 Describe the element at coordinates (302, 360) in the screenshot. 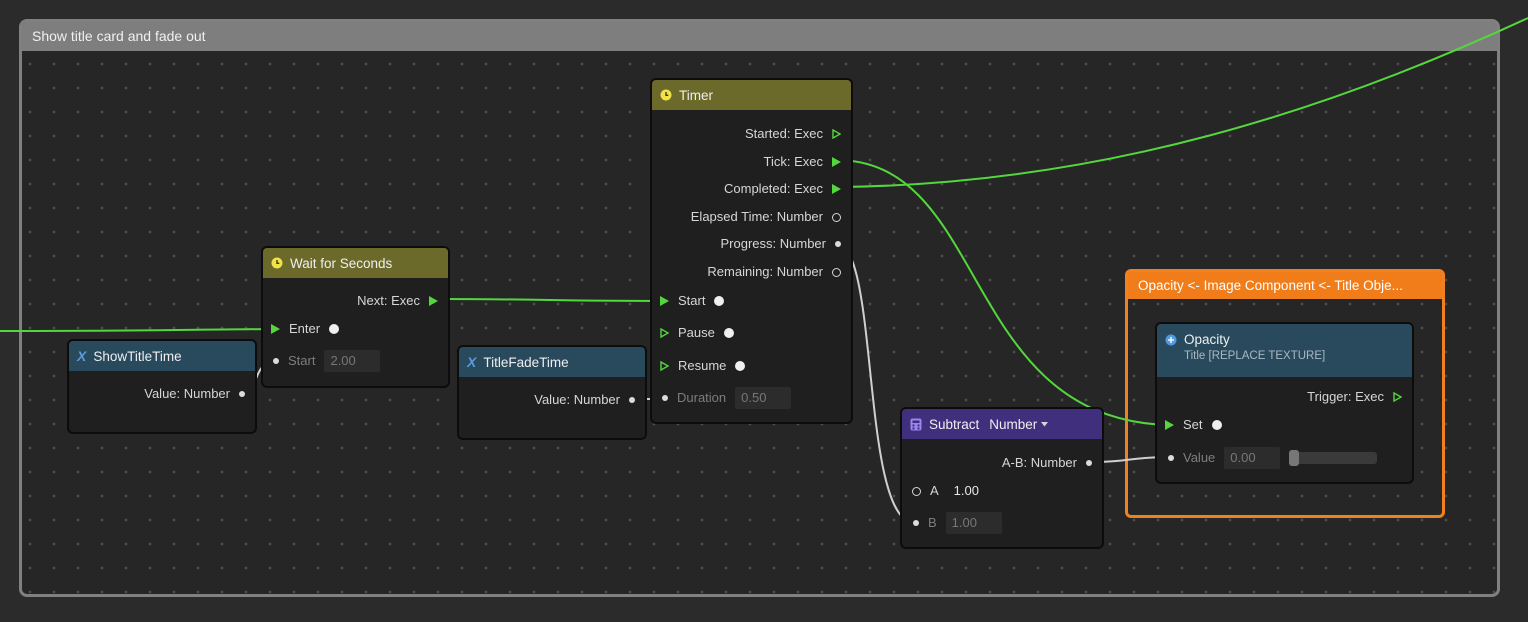

I see `start-label: Start` at that location.